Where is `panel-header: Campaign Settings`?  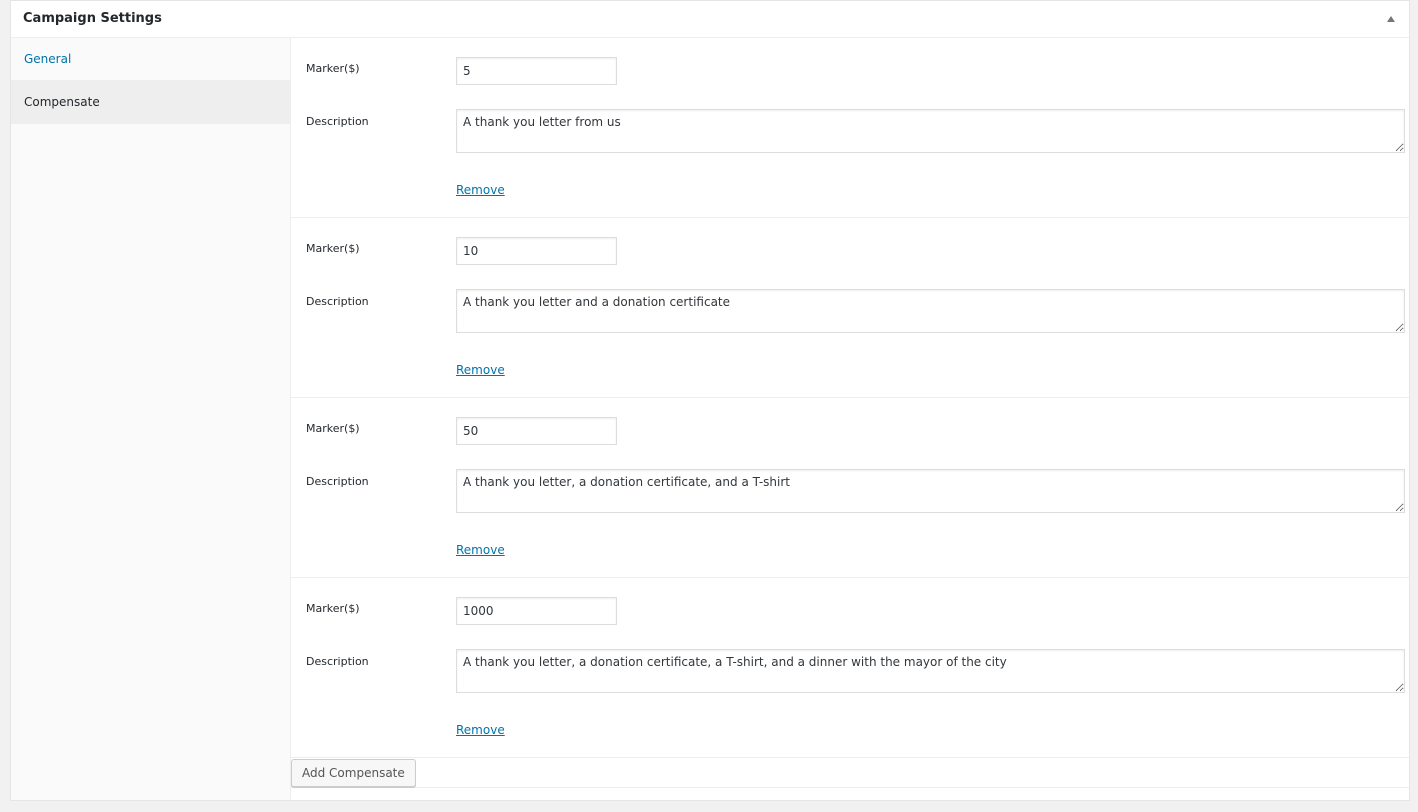 panel-header: Campaign Settings is located at coordinates (710, 19).